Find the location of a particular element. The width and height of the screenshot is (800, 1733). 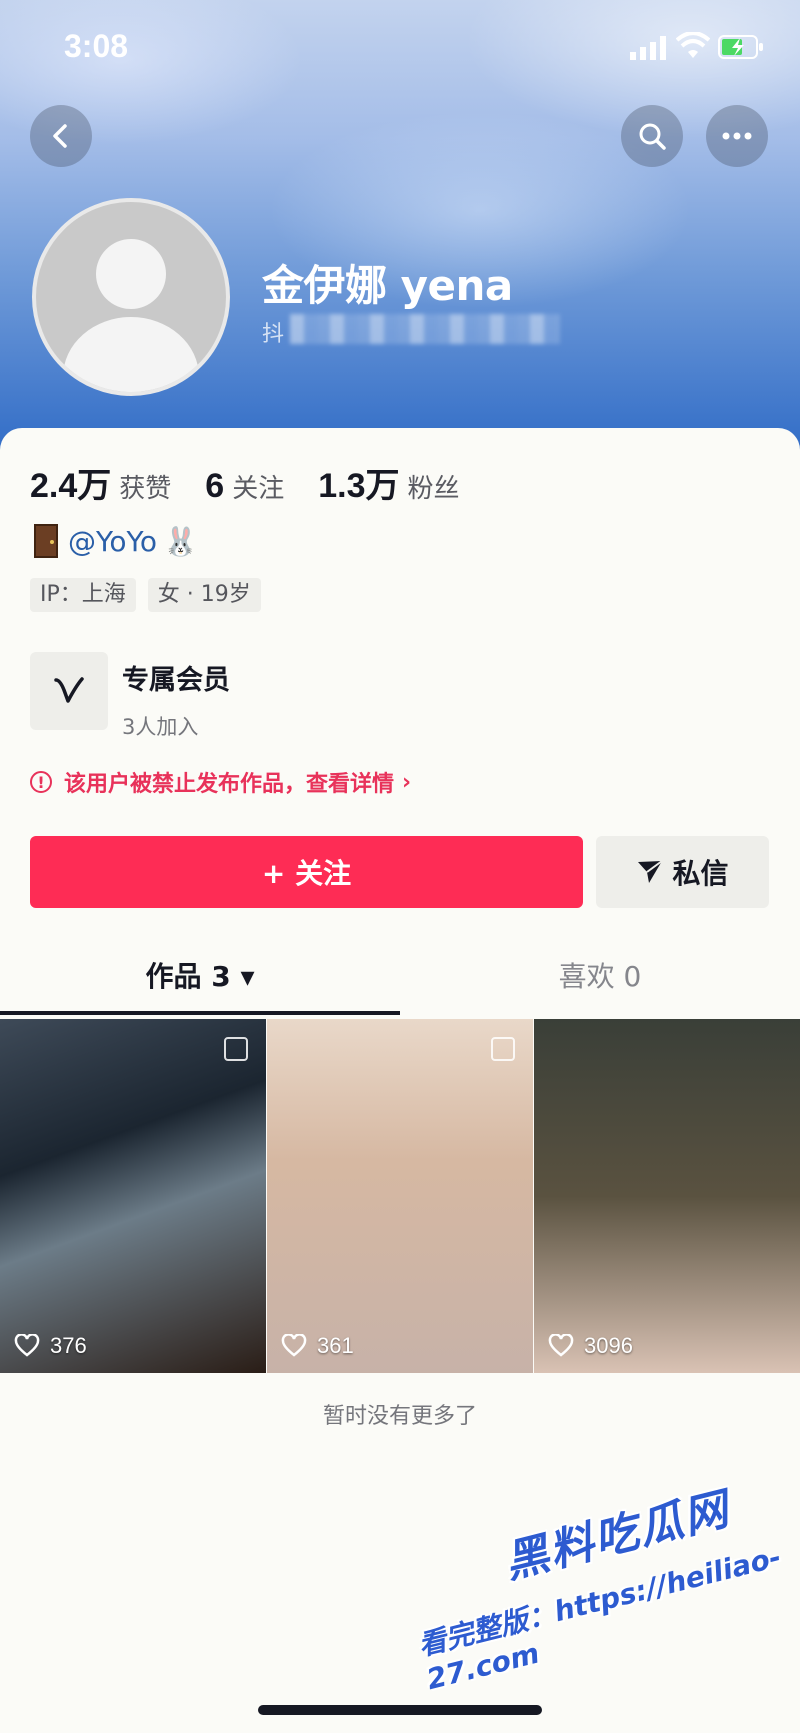

search-icon is located at coordinates (652, 136).